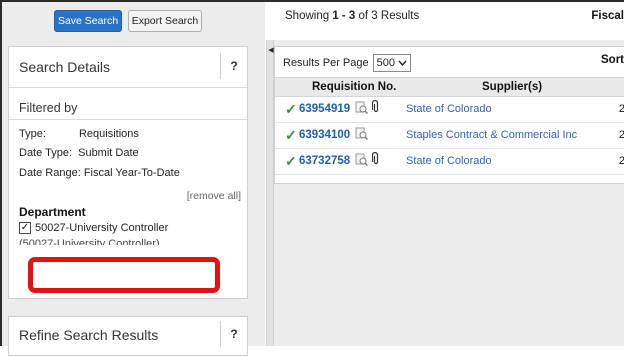 Image resolution: width=624 pixels, height=356 pixels. Describe the element at coordinates (99, 173) in the screenshot. I see `filter-date-range: Date Range: Fiscal Year-To-Date` at that location.